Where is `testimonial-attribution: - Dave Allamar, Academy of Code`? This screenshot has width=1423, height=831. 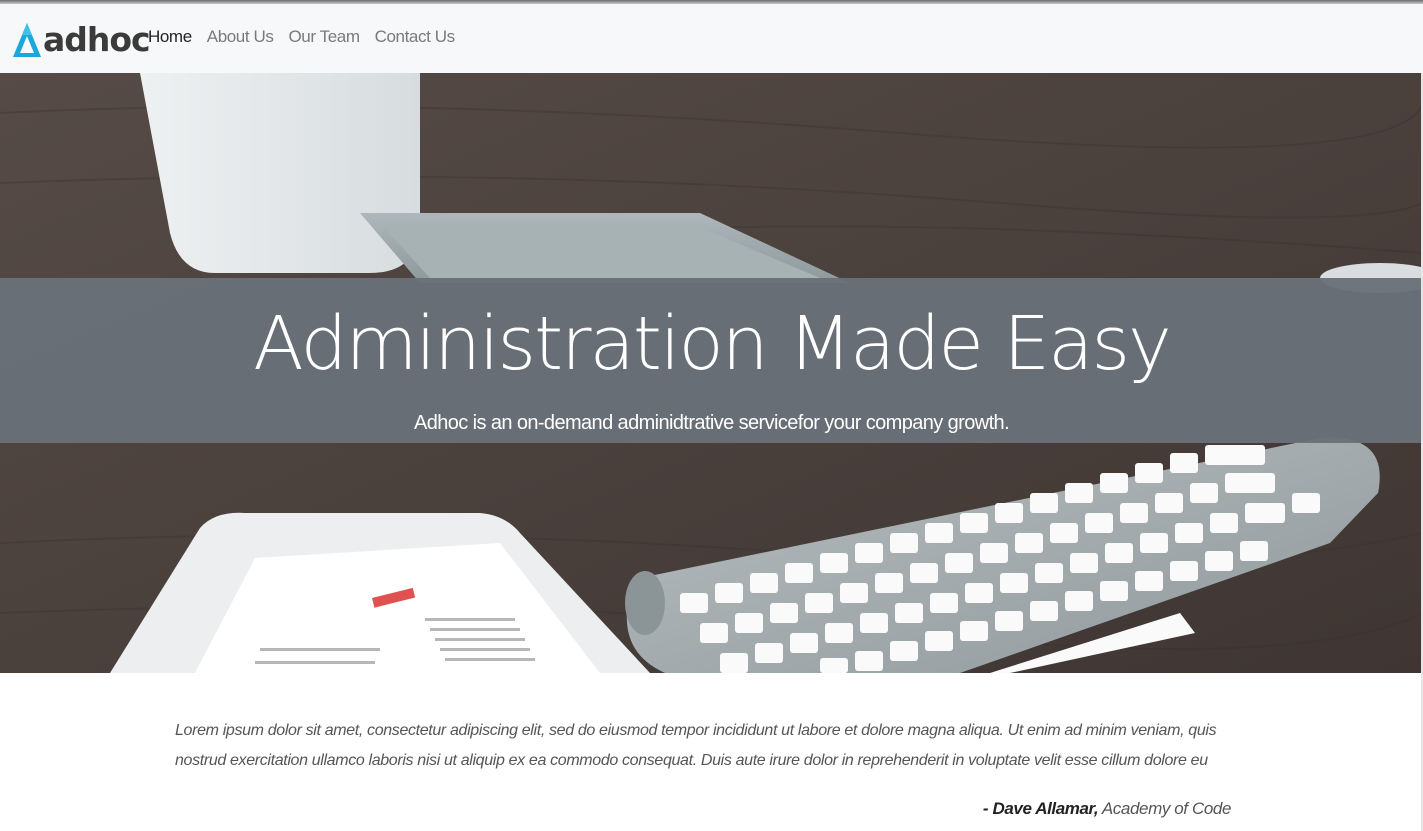 testimonial-attribution: - Dave Allamar, Academy of Code is located at coordinates (966, 809).